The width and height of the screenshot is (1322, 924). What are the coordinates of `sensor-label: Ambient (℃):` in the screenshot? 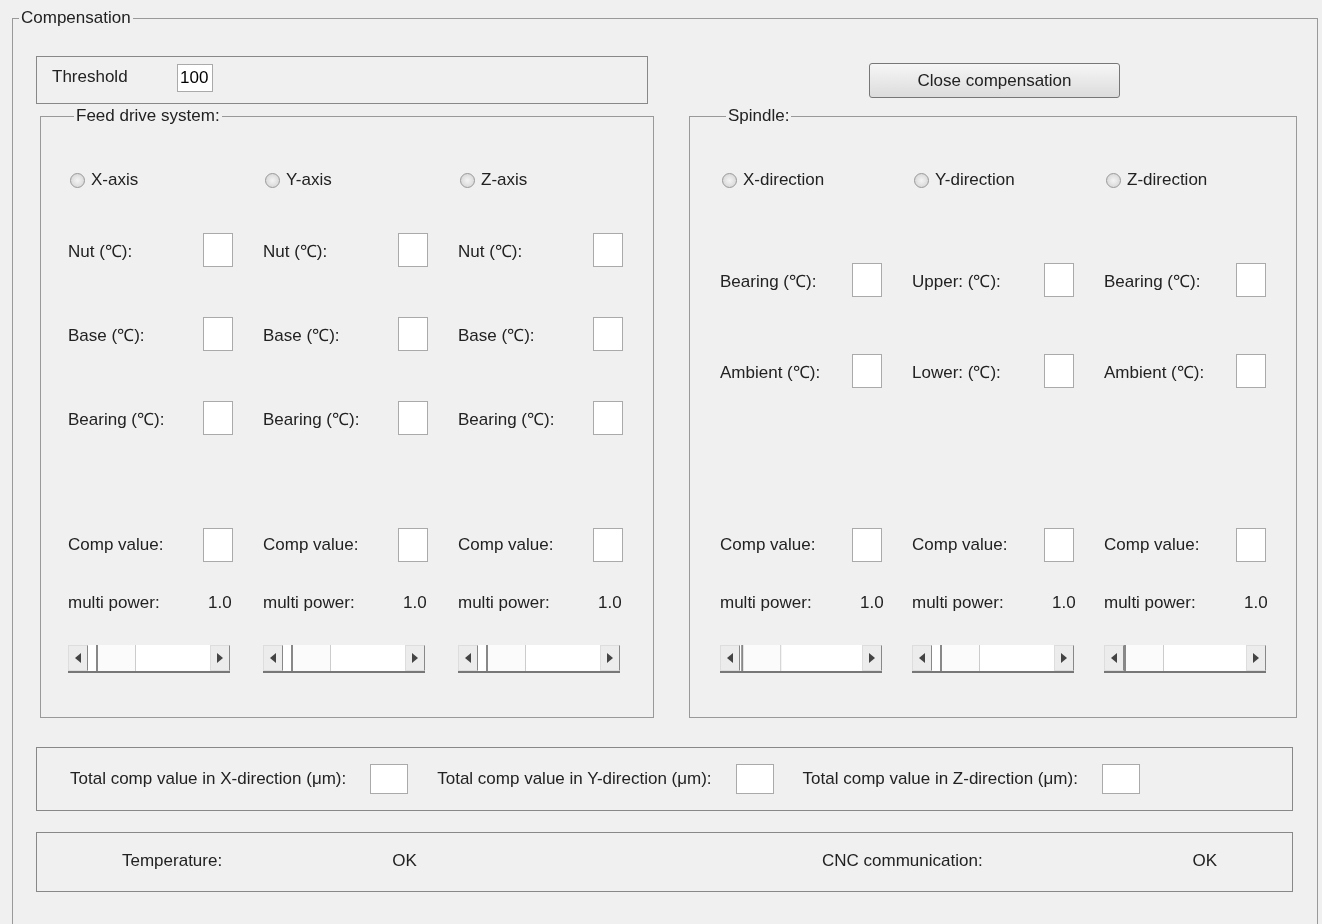 It's located at (771, 372).